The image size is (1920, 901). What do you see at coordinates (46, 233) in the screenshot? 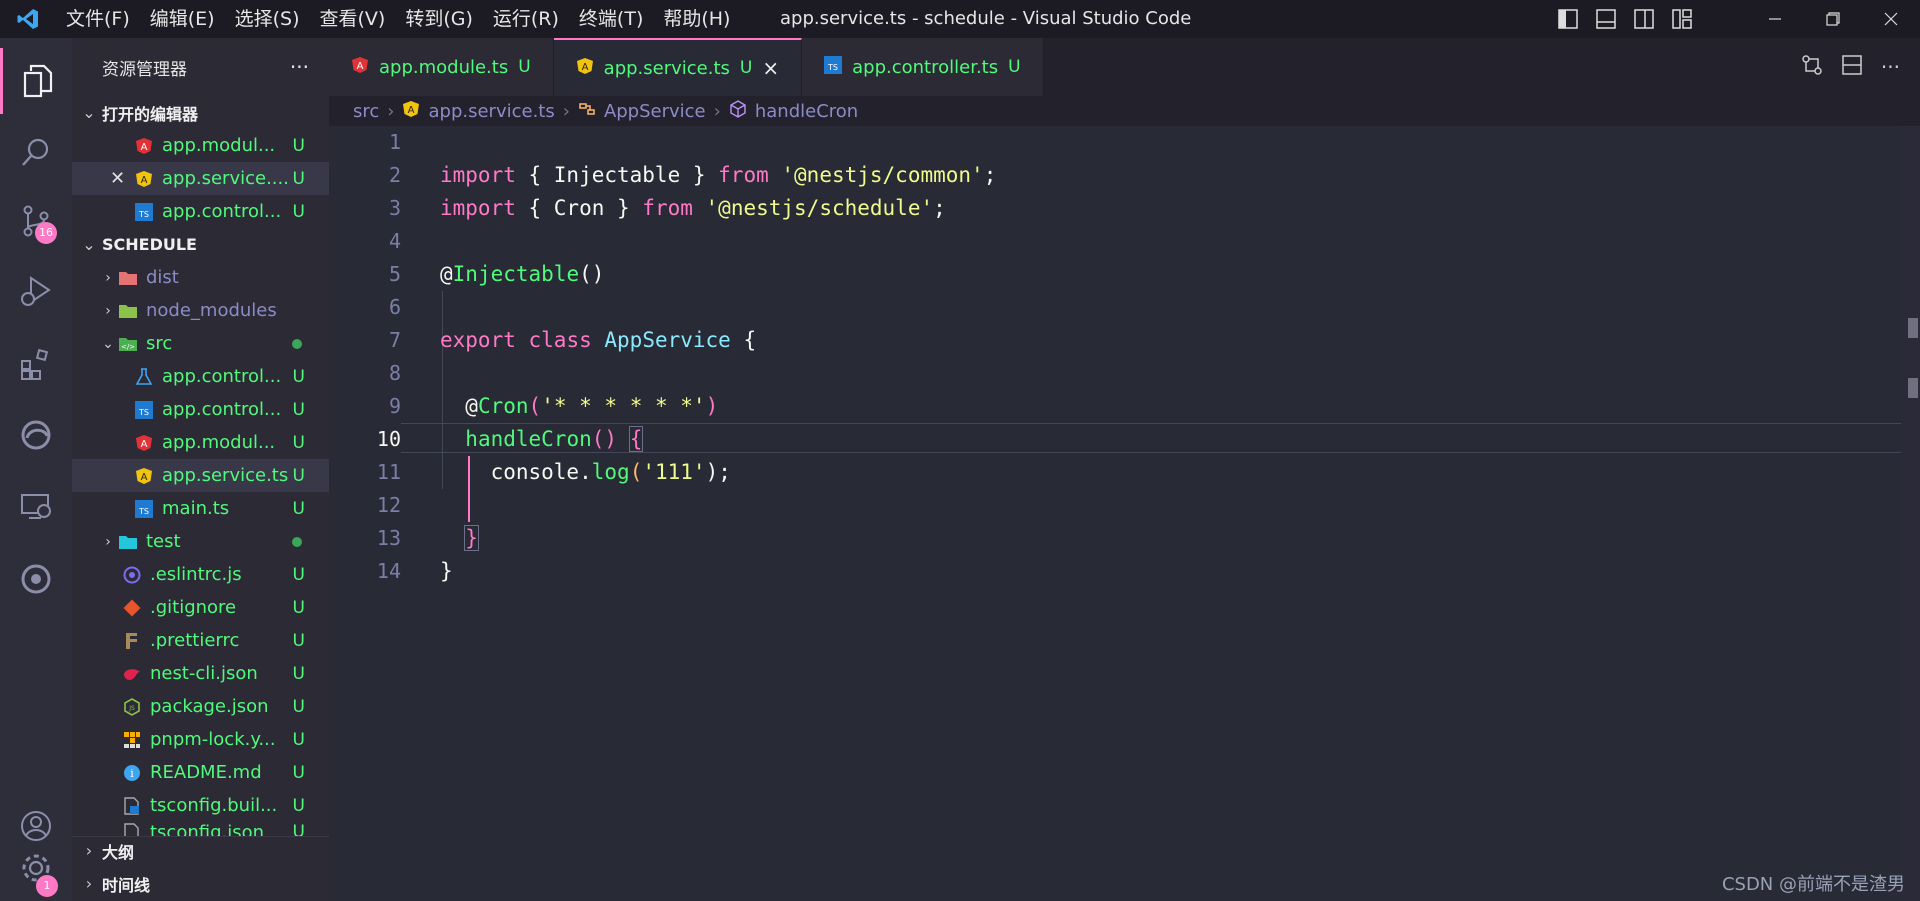
I see `scm-badge: 16` at bounding box center [46, 233].